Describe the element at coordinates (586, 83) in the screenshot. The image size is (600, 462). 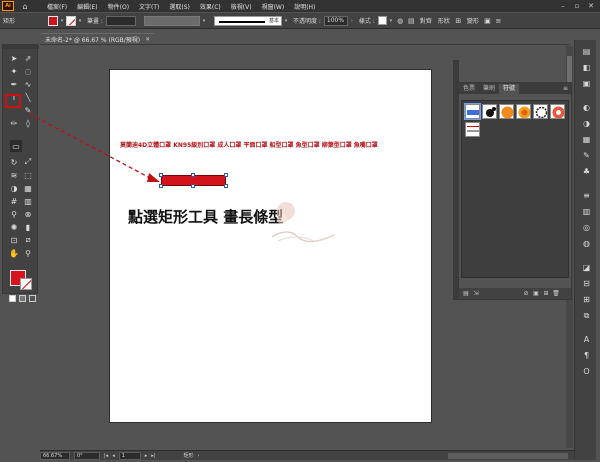
I see `libraries-icon: ▣` at that location.